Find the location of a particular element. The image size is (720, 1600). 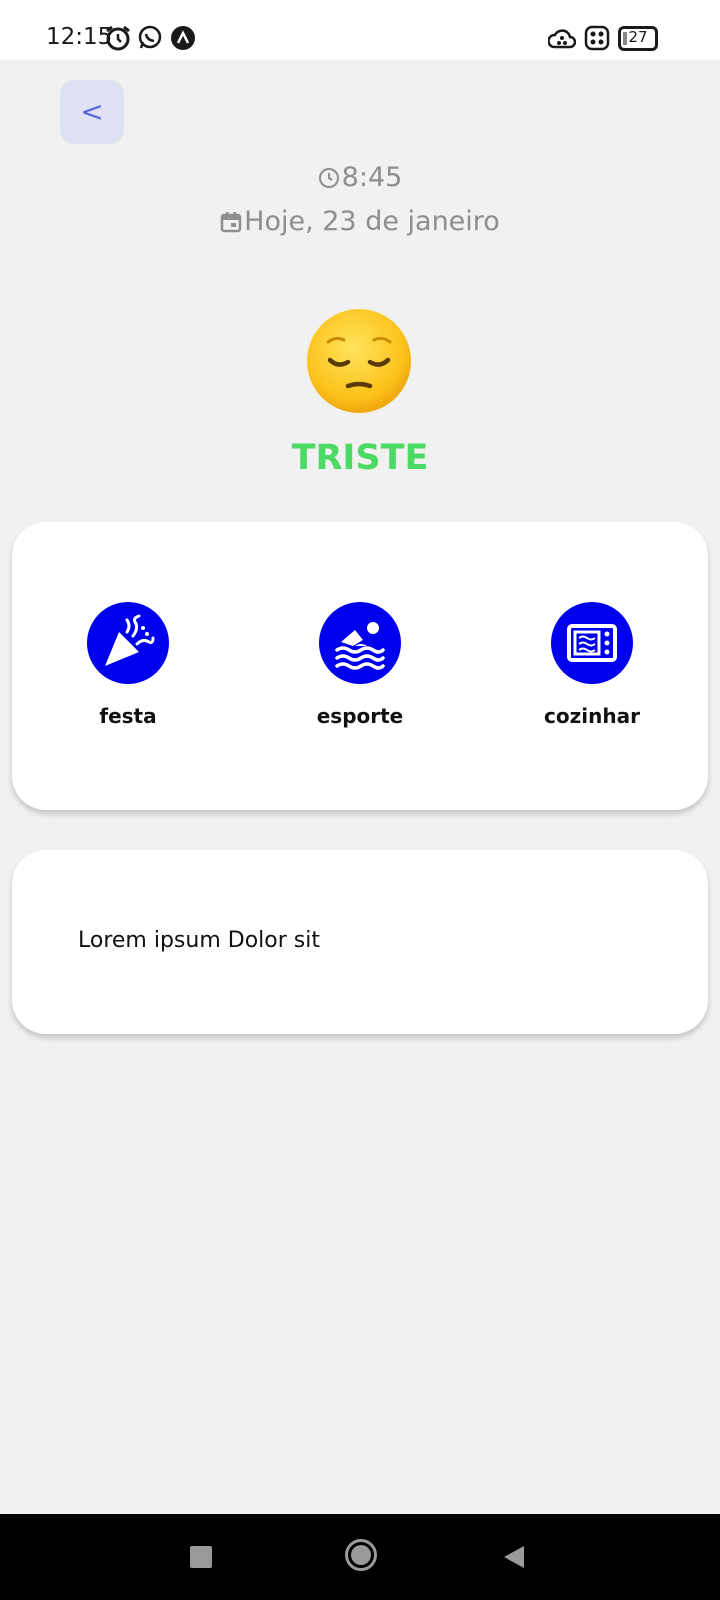

status-bar: 12:15 27 is located at coordinates (360, 30).